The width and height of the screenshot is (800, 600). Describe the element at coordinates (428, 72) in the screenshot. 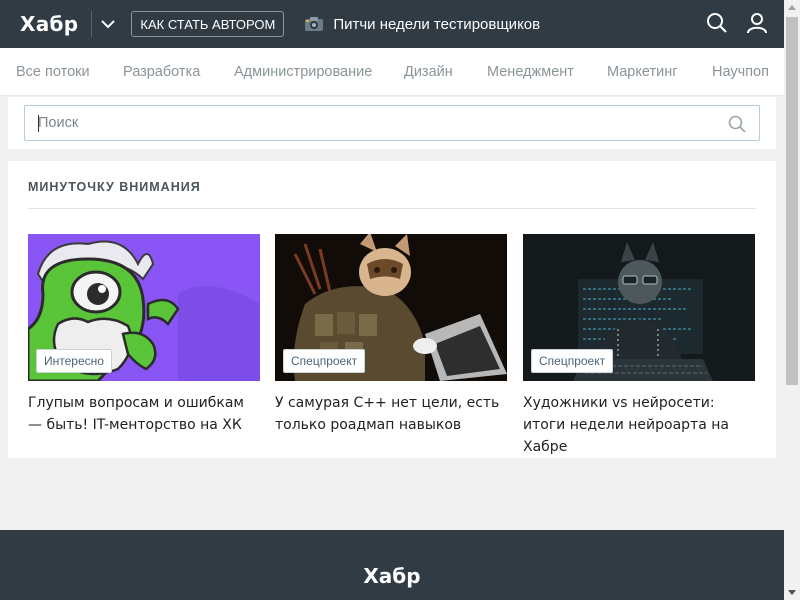

I see `nav-item-design: Дизайн` at that location.